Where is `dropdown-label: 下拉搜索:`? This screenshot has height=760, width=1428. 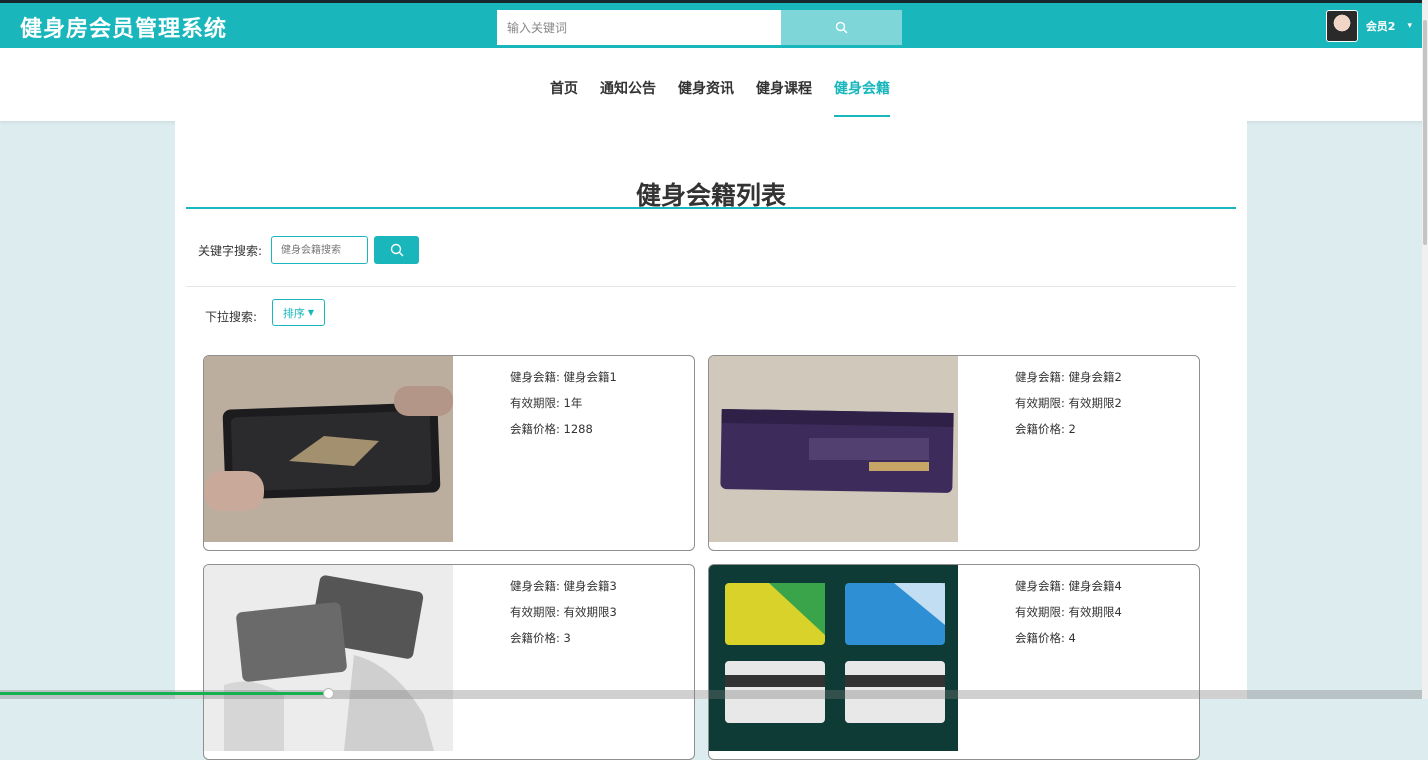
dropdown-label: 下拉搜索: is located at coordinates (231, 317).